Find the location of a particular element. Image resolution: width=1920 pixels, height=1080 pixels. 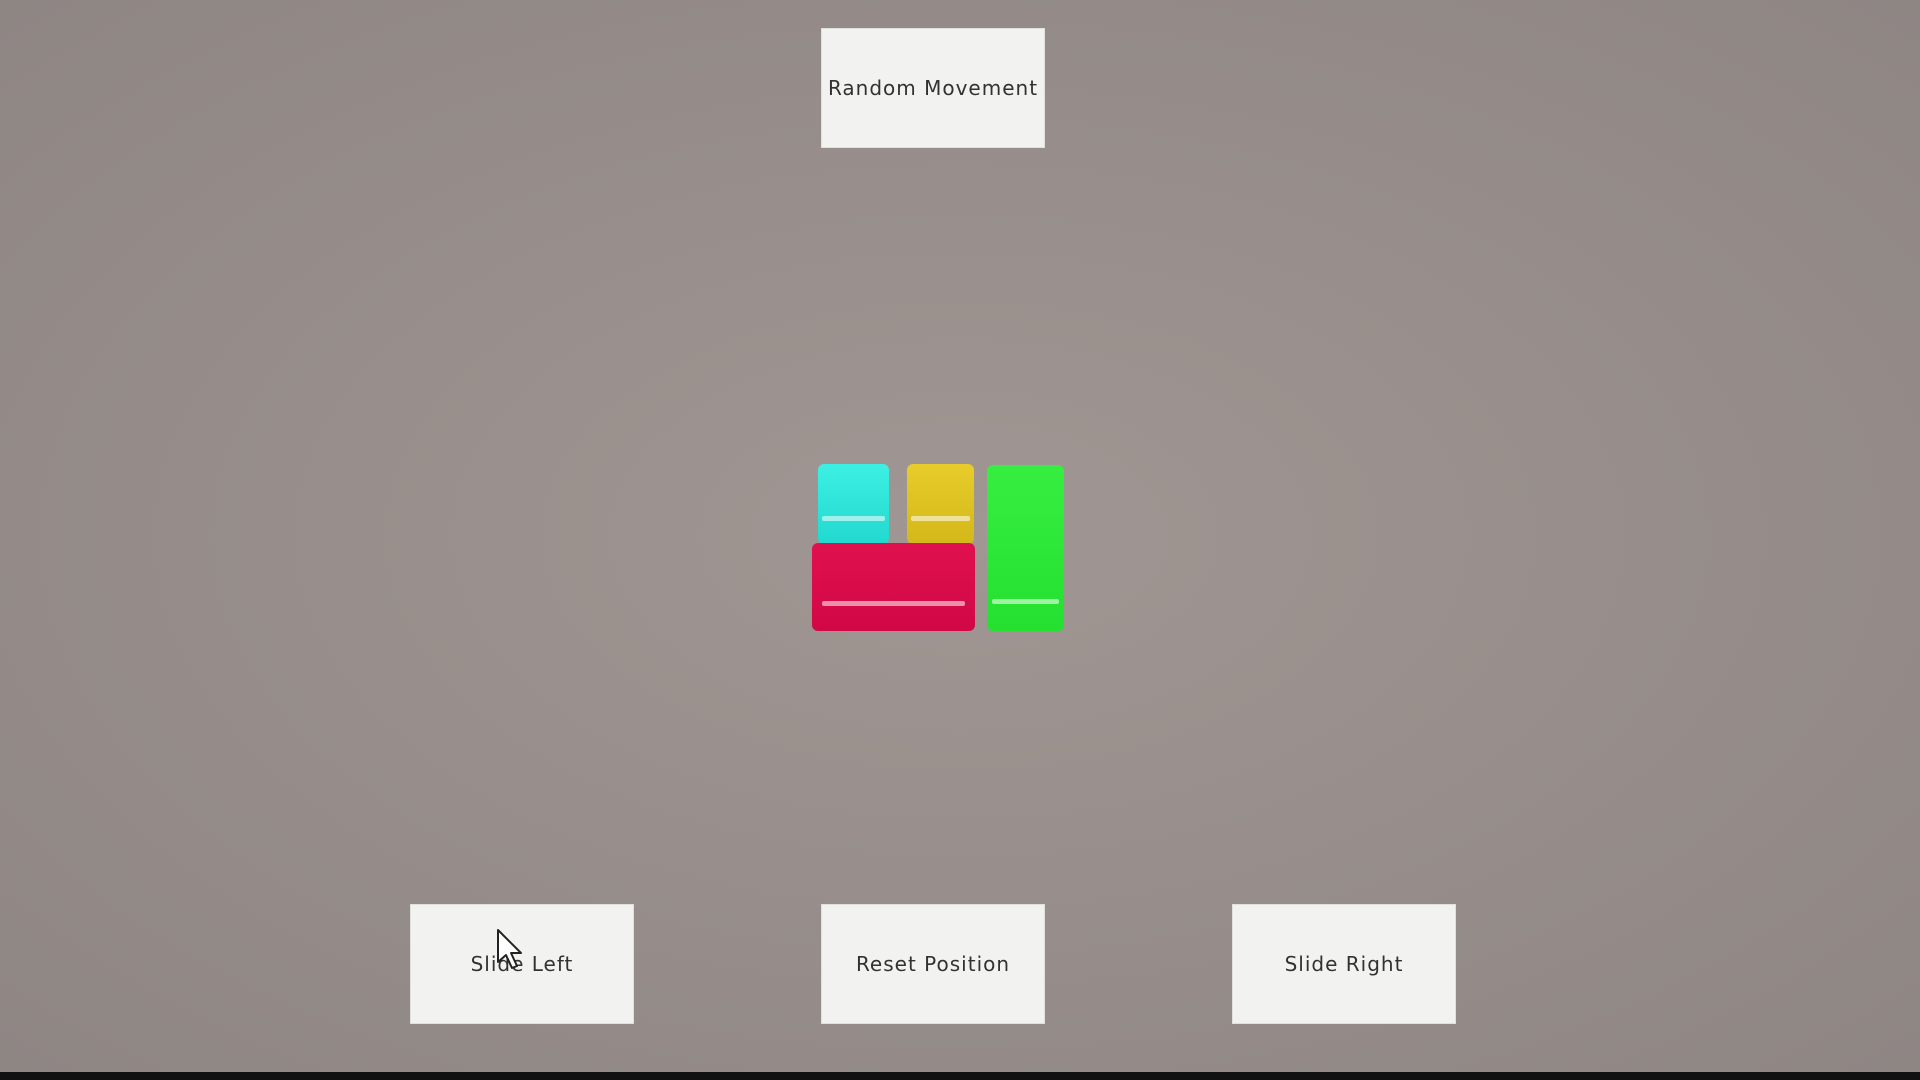

green-block is located at coordinates (1025, 548).